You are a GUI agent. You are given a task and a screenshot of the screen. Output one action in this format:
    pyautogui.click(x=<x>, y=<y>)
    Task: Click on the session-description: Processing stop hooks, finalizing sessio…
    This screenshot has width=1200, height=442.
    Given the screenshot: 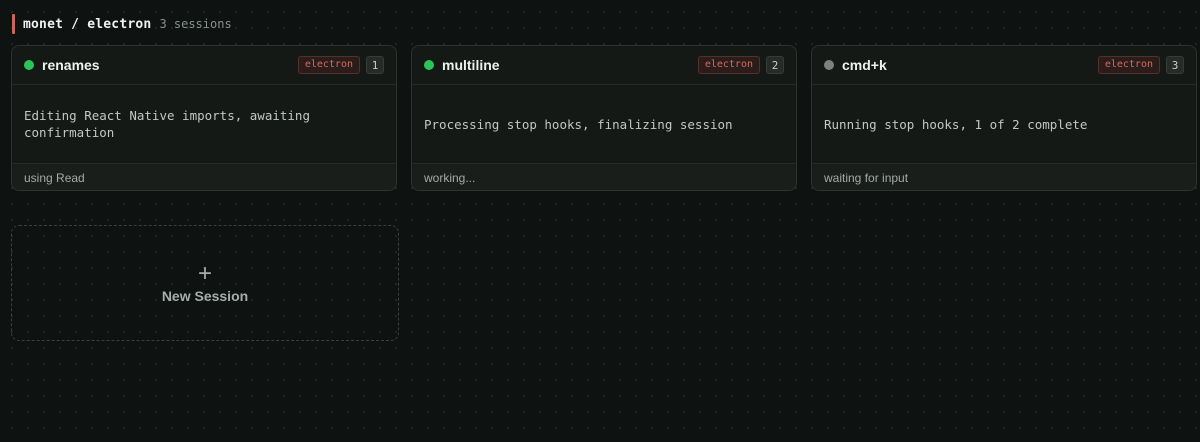 What is the action you would take?
    pyautogui.click(x=578, y=124)
    